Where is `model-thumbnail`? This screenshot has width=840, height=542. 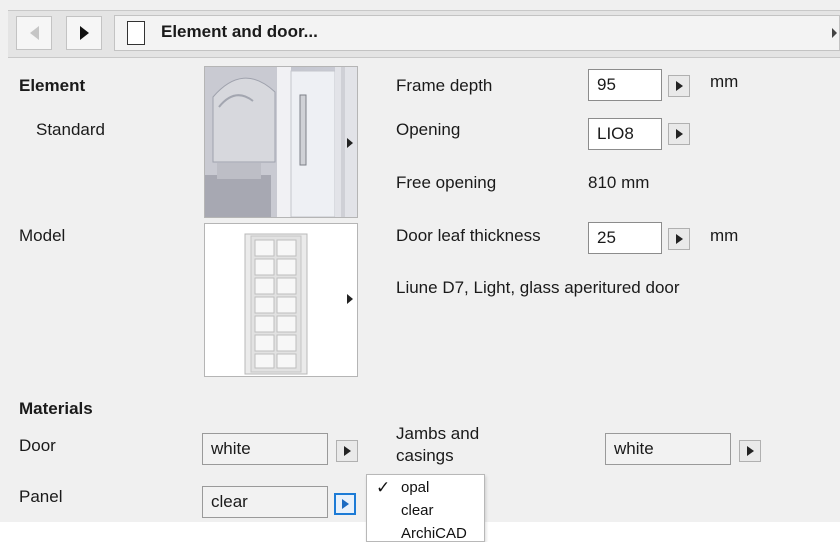
model-thumbnail is located at coordinates (281, 300).